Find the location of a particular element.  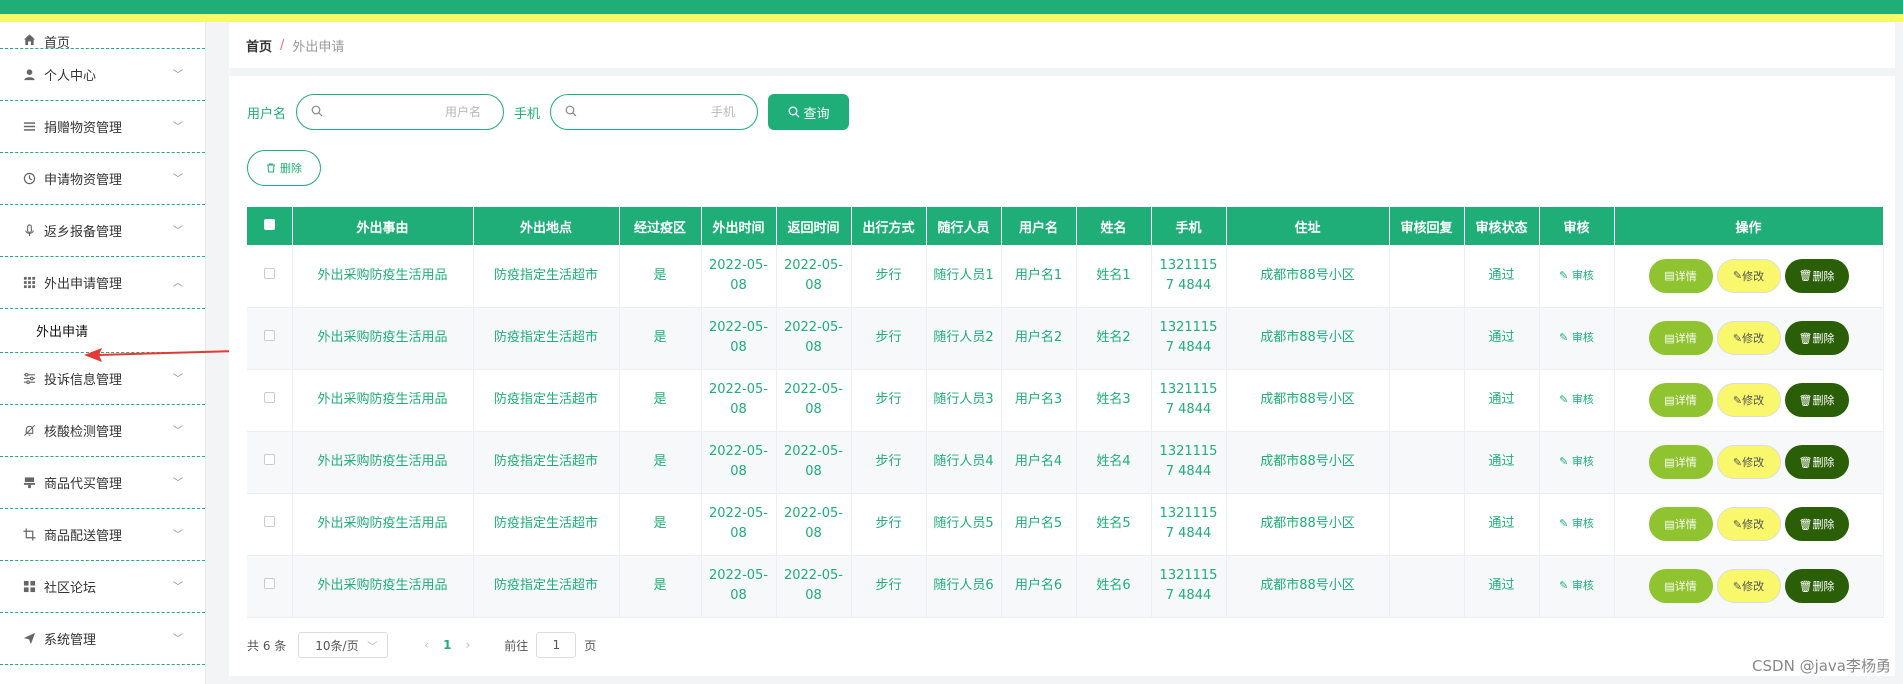

sidebar-item-proxy-purchase: 商品代买管理 ﹀ is located at coordinates (102, 483).